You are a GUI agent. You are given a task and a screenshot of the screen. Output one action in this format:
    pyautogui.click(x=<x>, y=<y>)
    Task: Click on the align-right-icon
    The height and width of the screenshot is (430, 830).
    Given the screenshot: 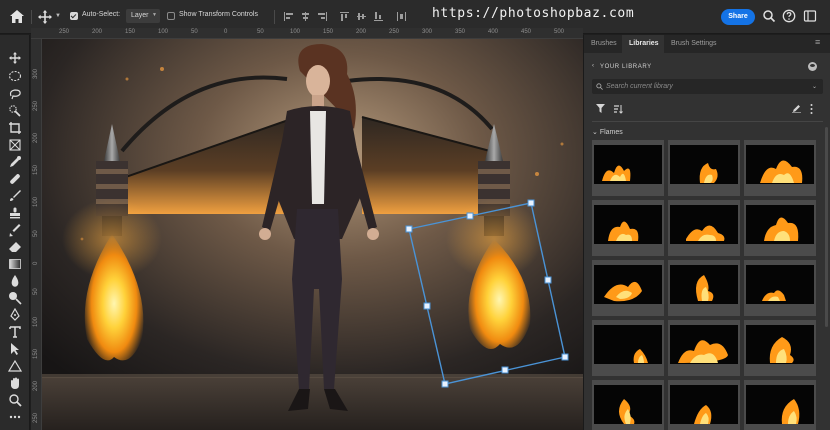 What is the action you would take?
    pyautogui.click(x=323, y=16)
    